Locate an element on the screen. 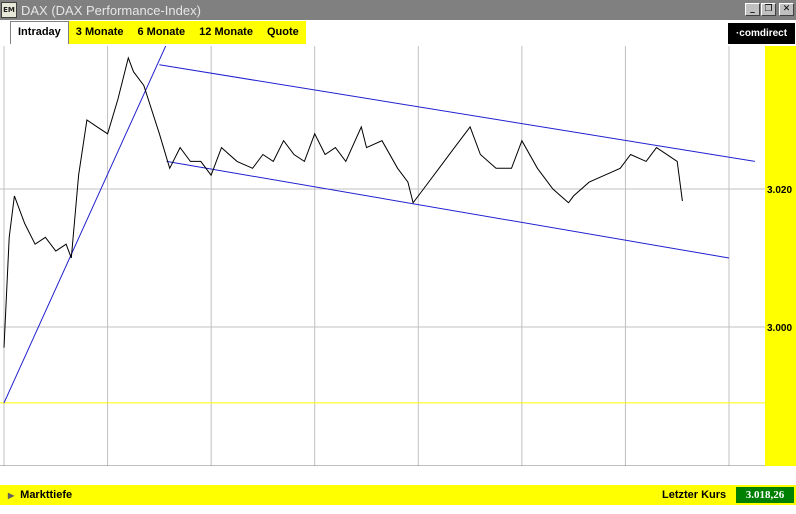  restore-button: ❐ is located at coordinates (768, 9).